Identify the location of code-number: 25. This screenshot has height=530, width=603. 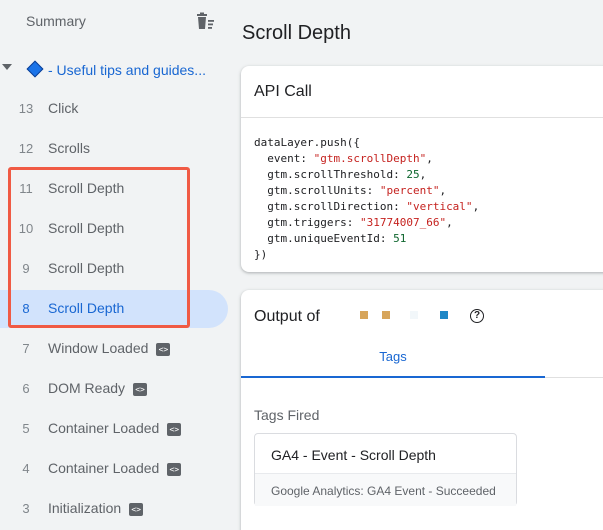
(413, 174).